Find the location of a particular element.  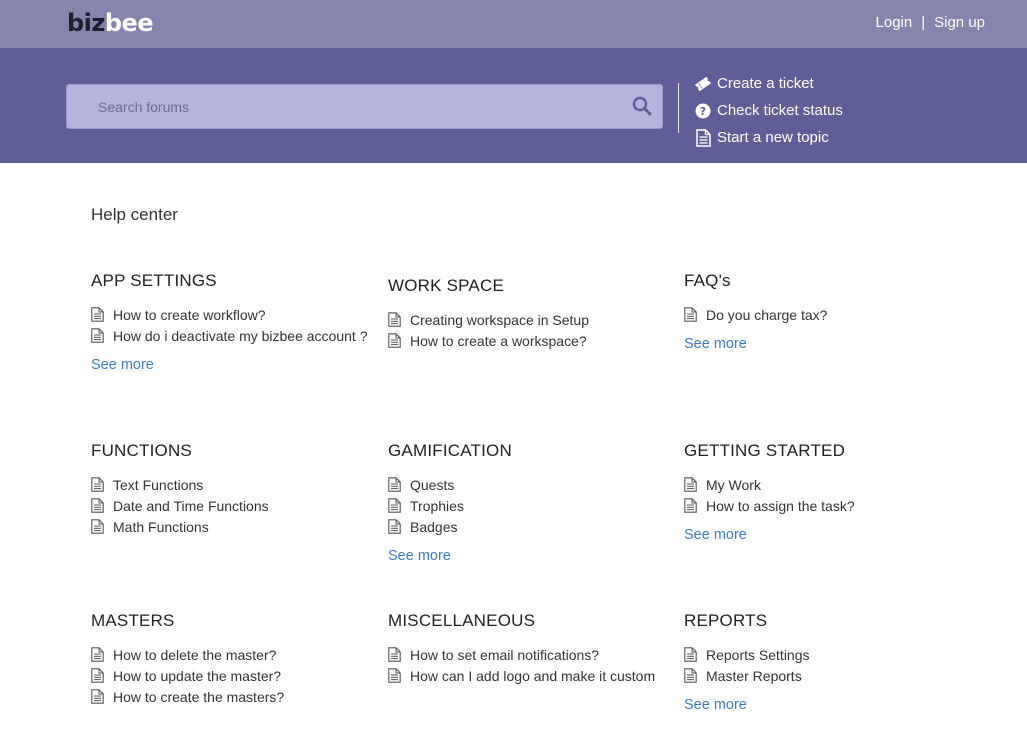

logo-part-biz: biz is located at coordinates (86, 23).